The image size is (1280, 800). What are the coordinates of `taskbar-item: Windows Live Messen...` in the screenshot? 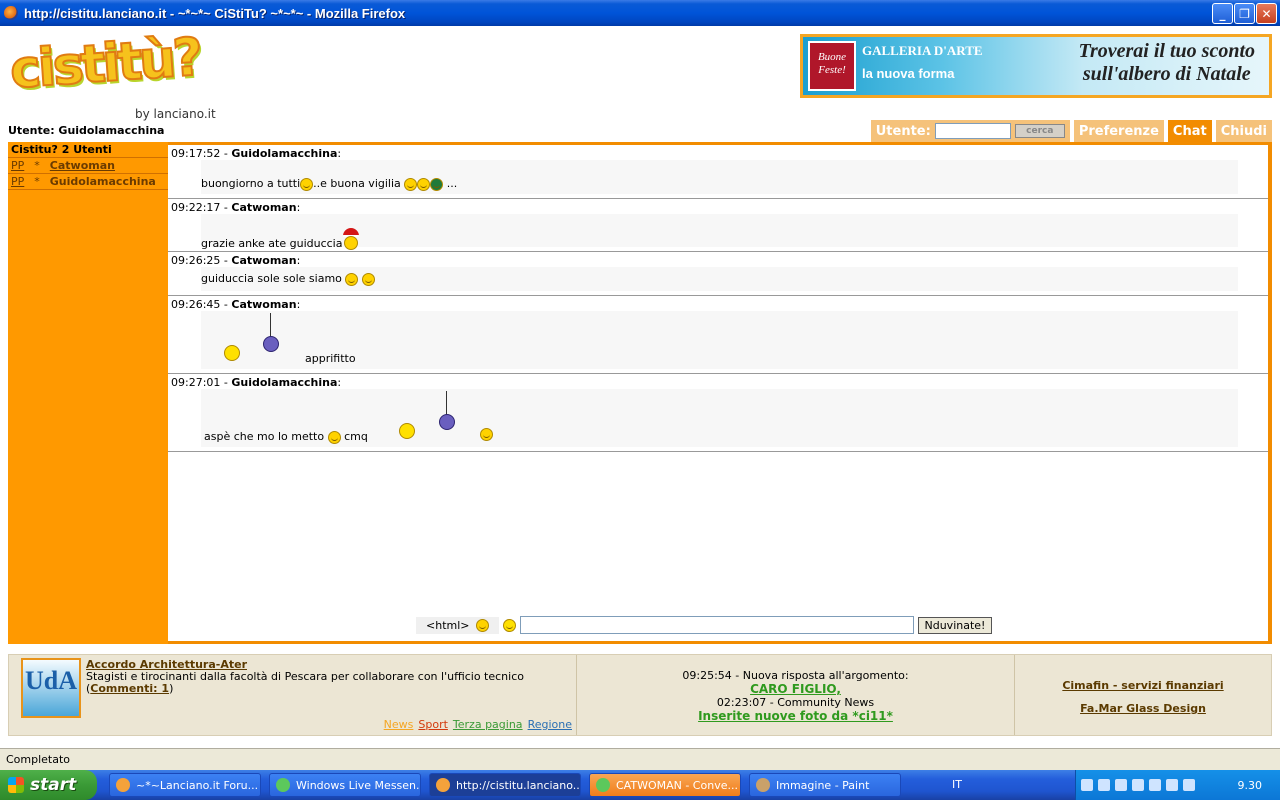 It's located at (345, 785).